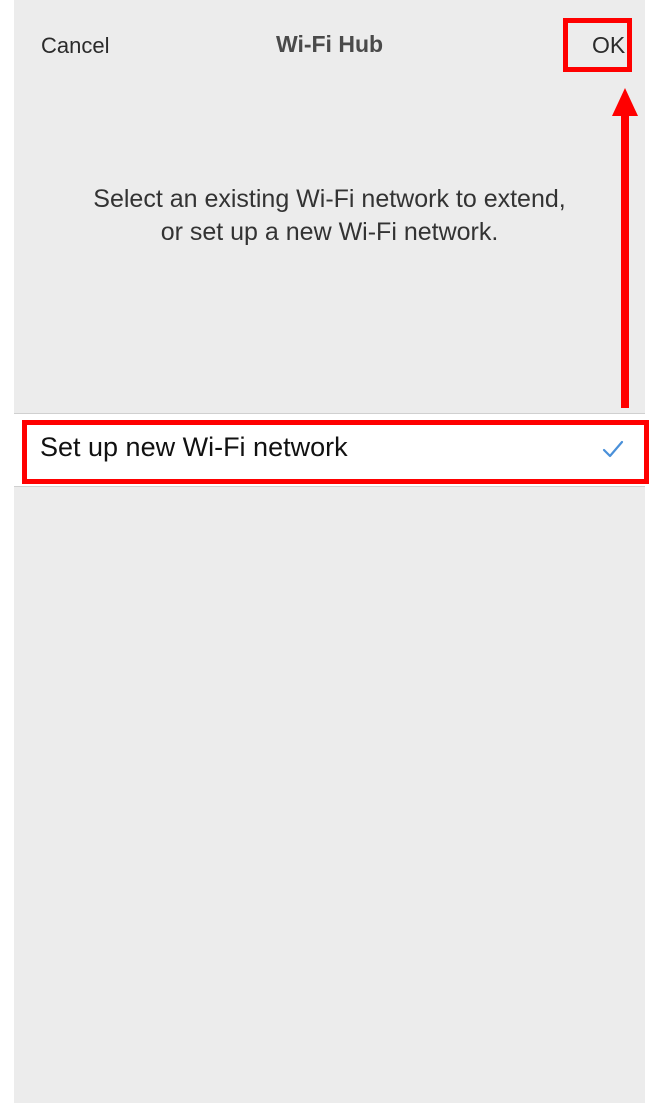  What do you see at coordinates (329, 486) in the screenshot?
I see `list-divider-bottom` at bounding box center [329, 486].